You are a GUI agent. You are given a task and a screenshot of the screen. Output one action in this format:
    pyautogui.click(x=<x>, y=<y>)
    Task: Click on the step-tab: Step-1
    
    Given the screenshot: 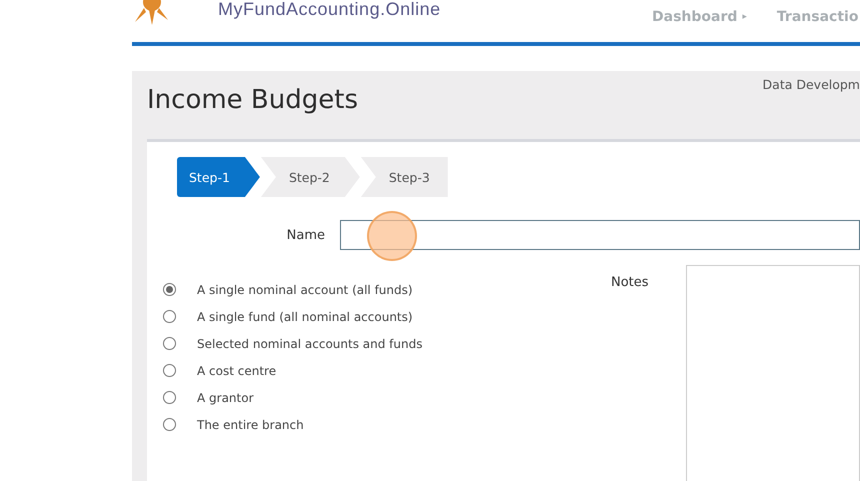 What is the action you would take?
    pyautogui.click(x=218, y=177)
    